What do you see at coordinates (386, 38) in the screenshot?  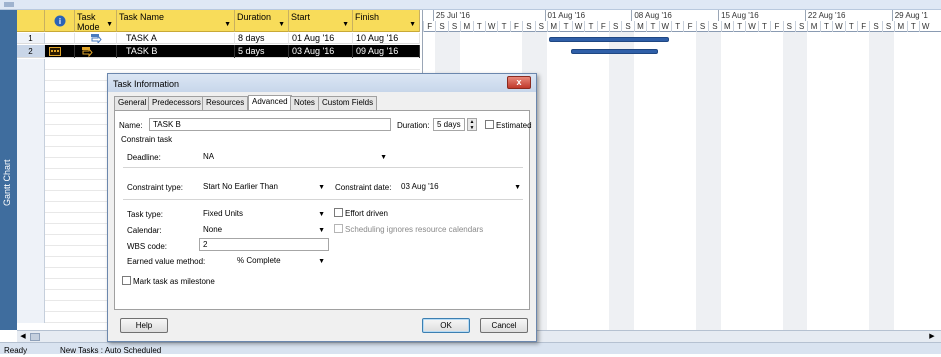 I see `finish-cell: 10 Aug '16` at bounding box center [386, 38].